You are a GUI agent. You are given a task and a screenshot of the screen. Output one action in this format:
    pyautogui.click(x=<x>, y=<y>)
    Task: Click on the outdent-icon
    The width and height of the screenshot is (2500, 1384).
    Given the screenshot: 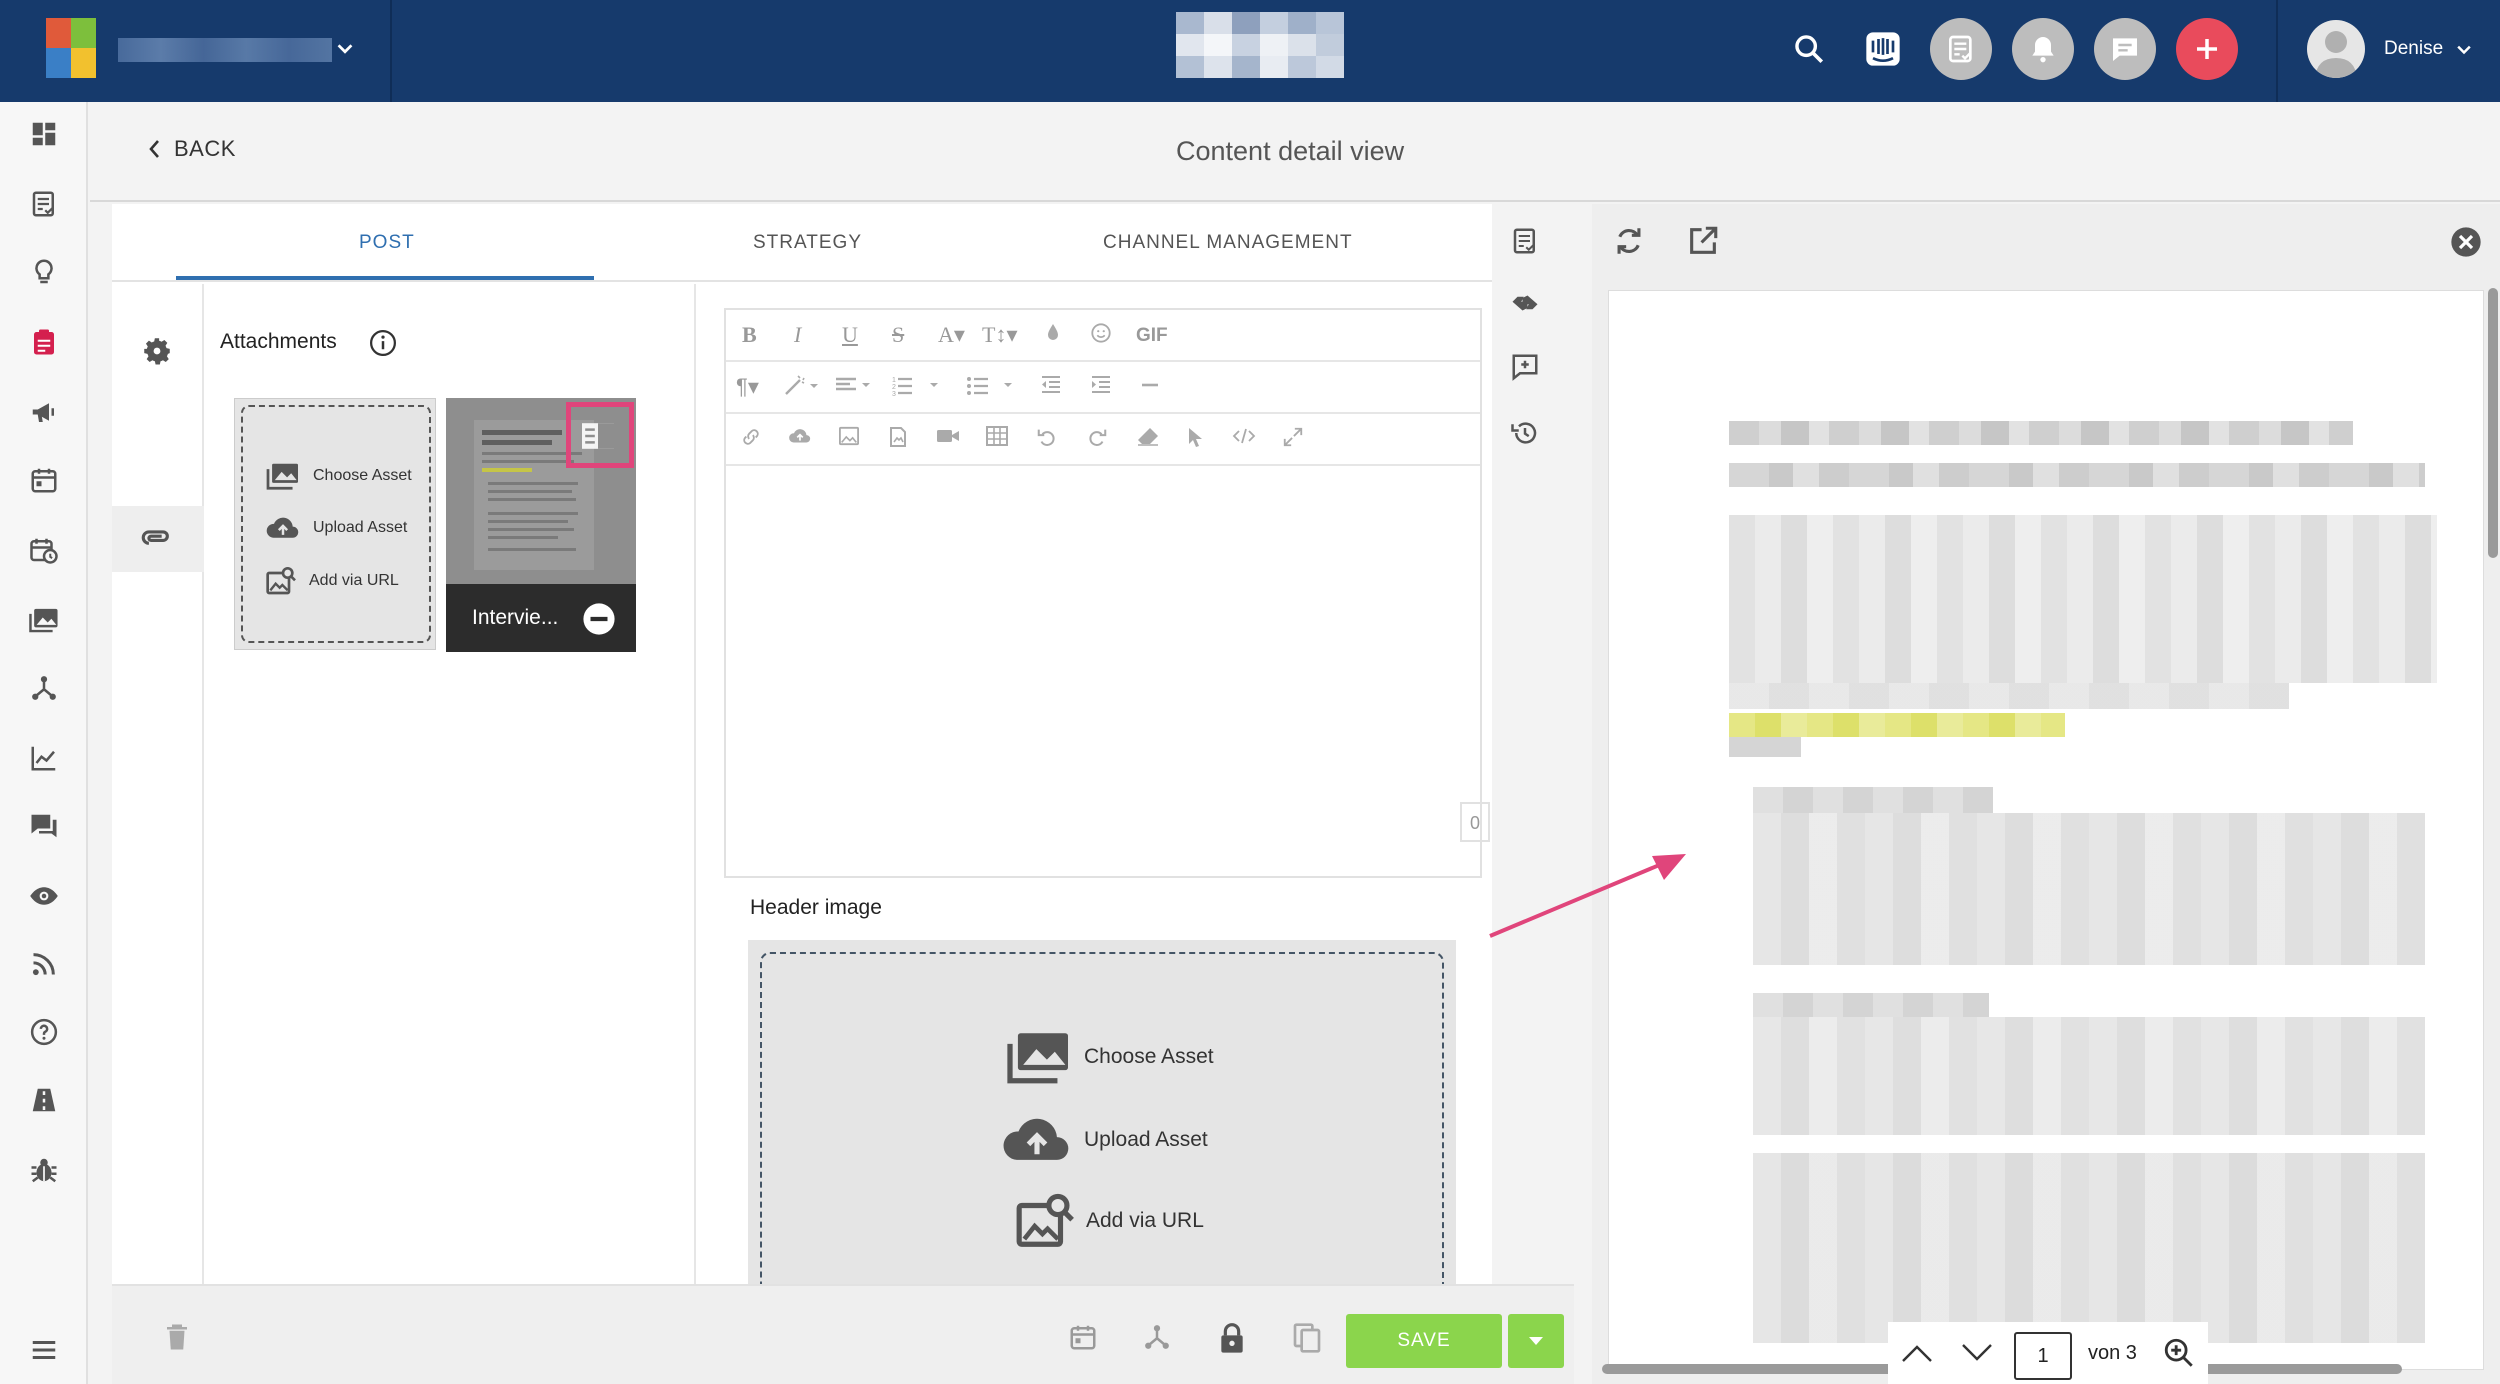 What is the action you would take?
    pyautogui.click(x=1051, y=385)
    